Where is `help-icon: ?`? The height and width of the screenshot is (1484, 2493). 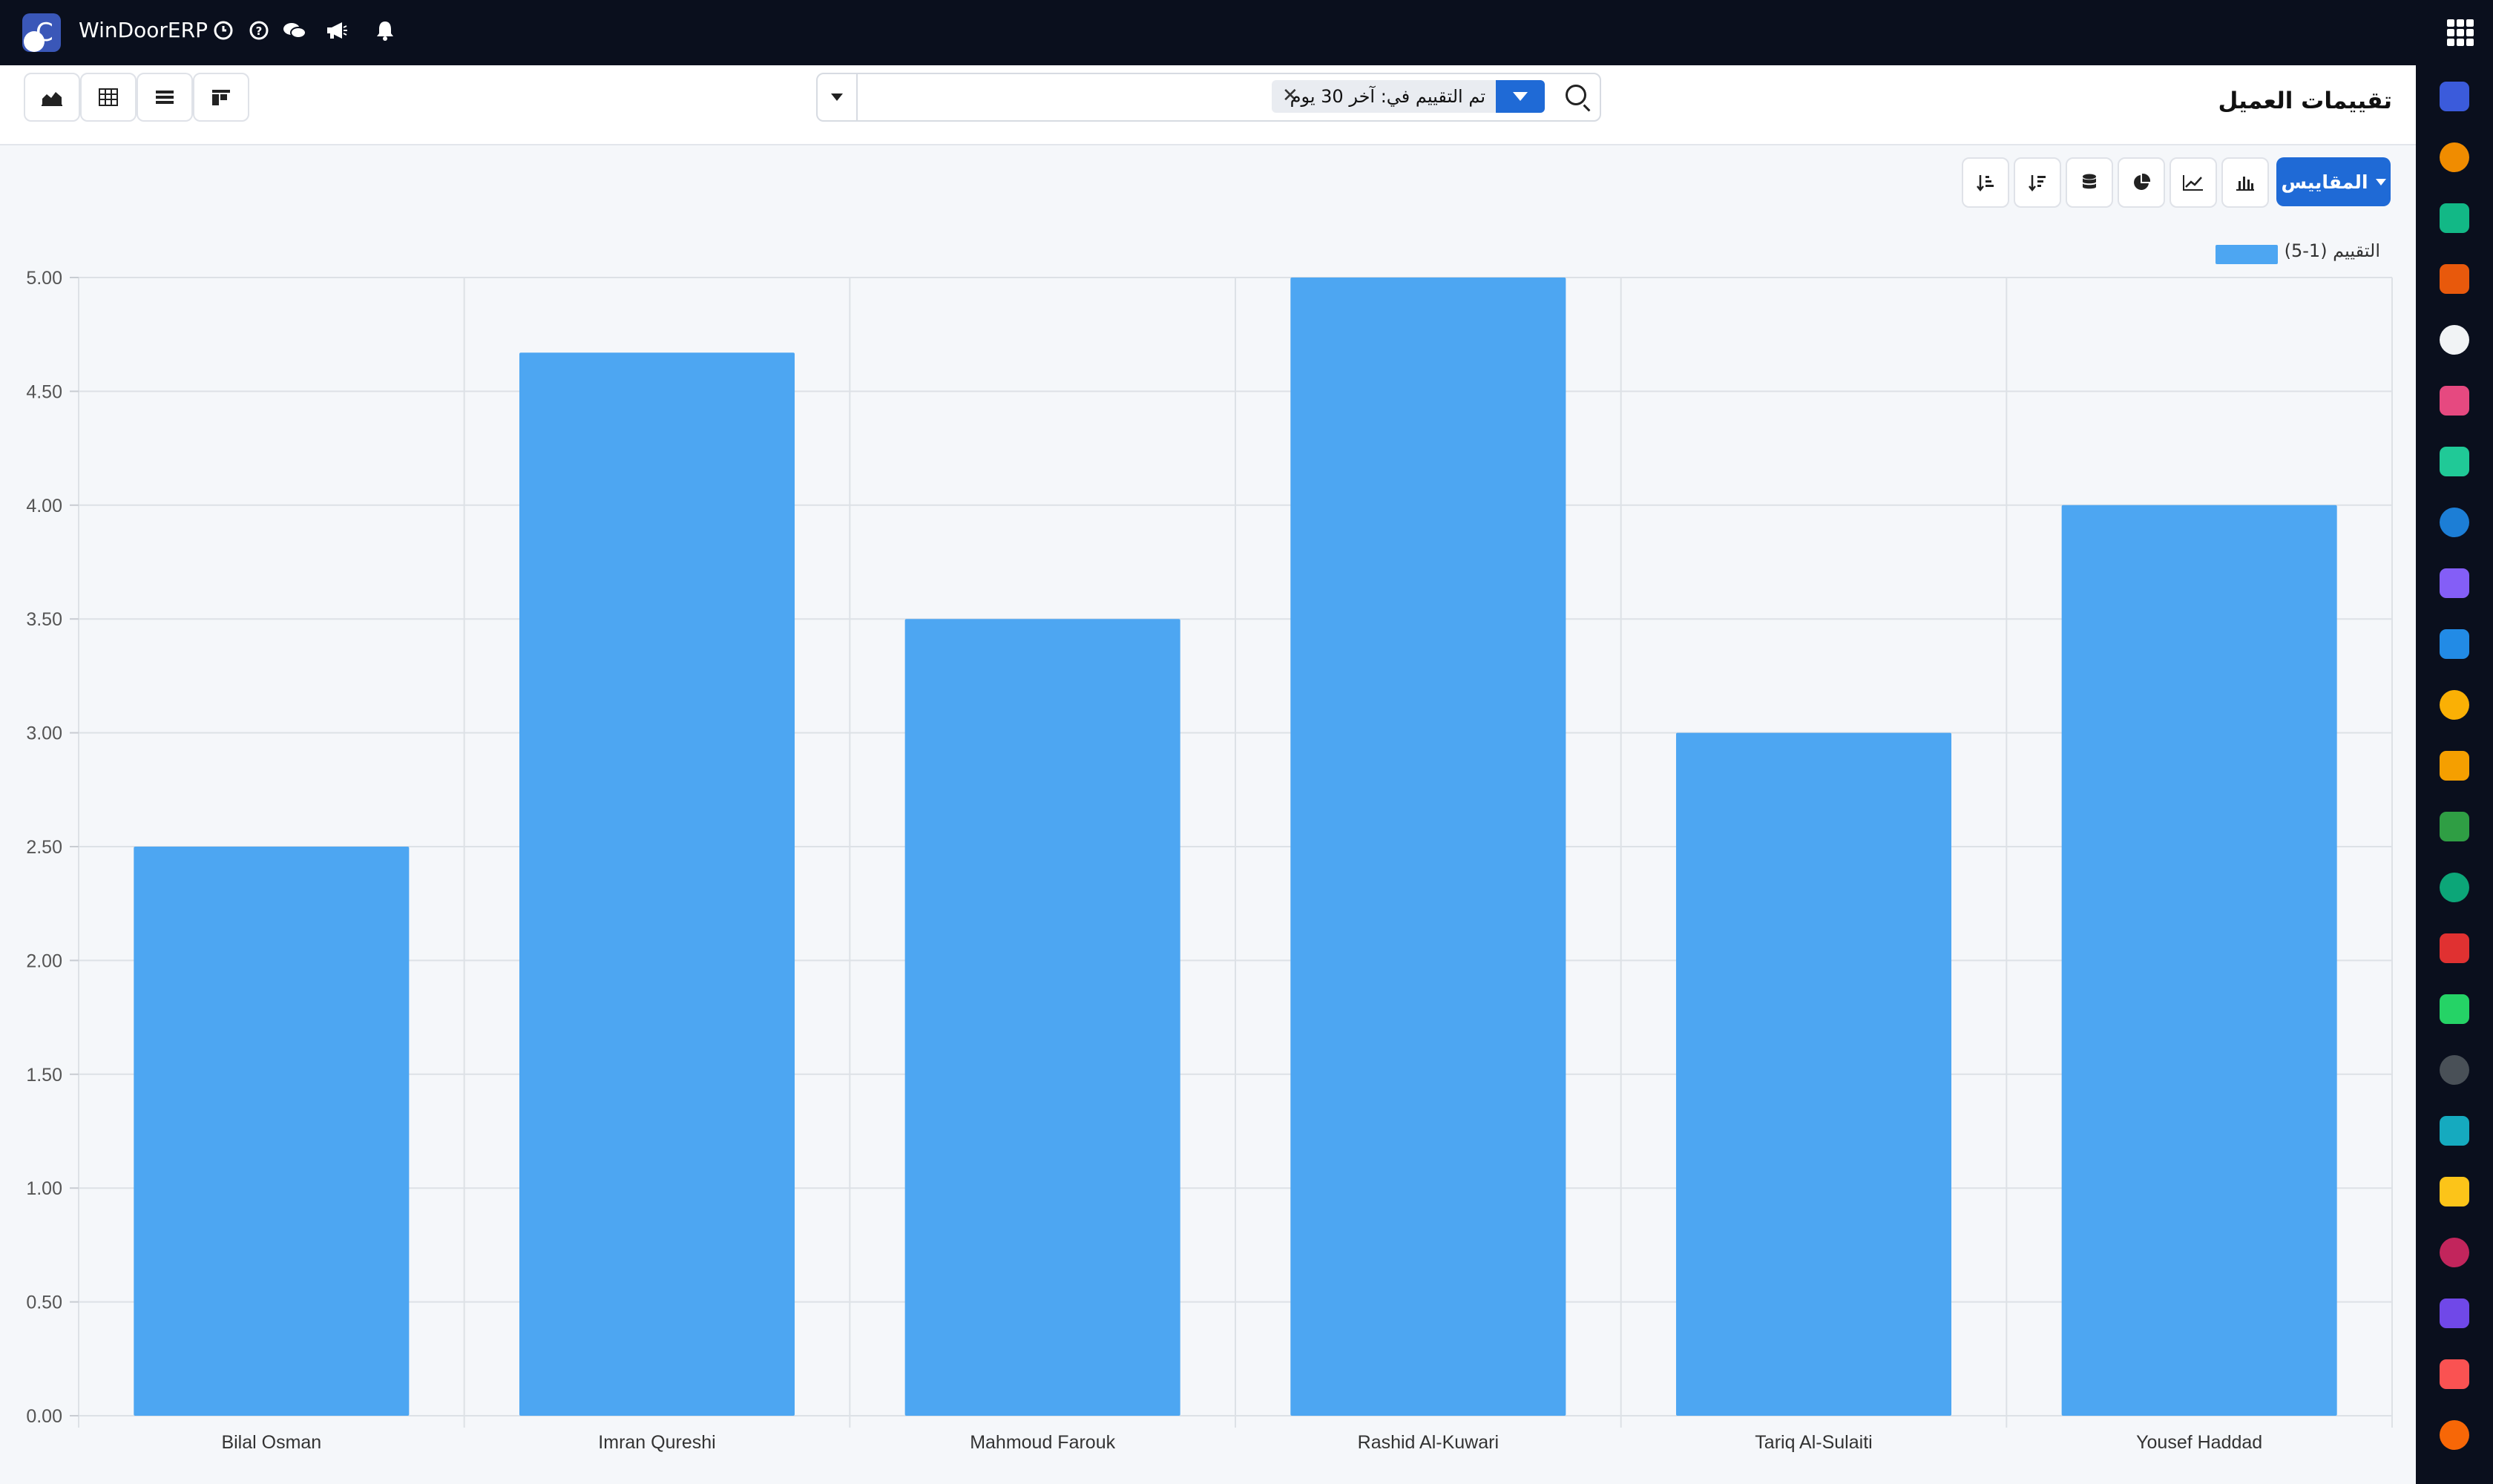 help-icon: ? is located at coordinates (259, 30).